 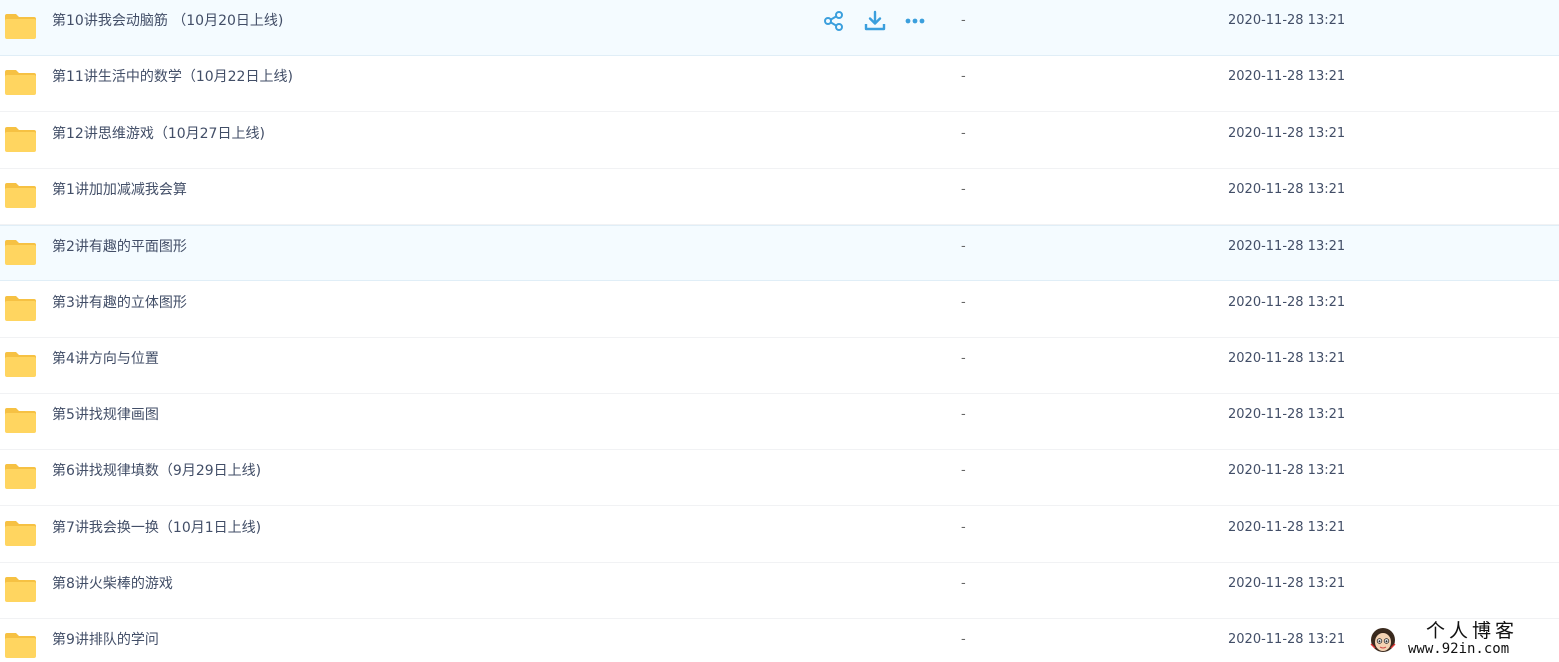 What do you see at coordinates (779, 141) in the screenshot?
I see `file-row: 第12讲思维游戏（10月27日上线) - 2020-11-28 13:21` at bounding box center [779, 141].